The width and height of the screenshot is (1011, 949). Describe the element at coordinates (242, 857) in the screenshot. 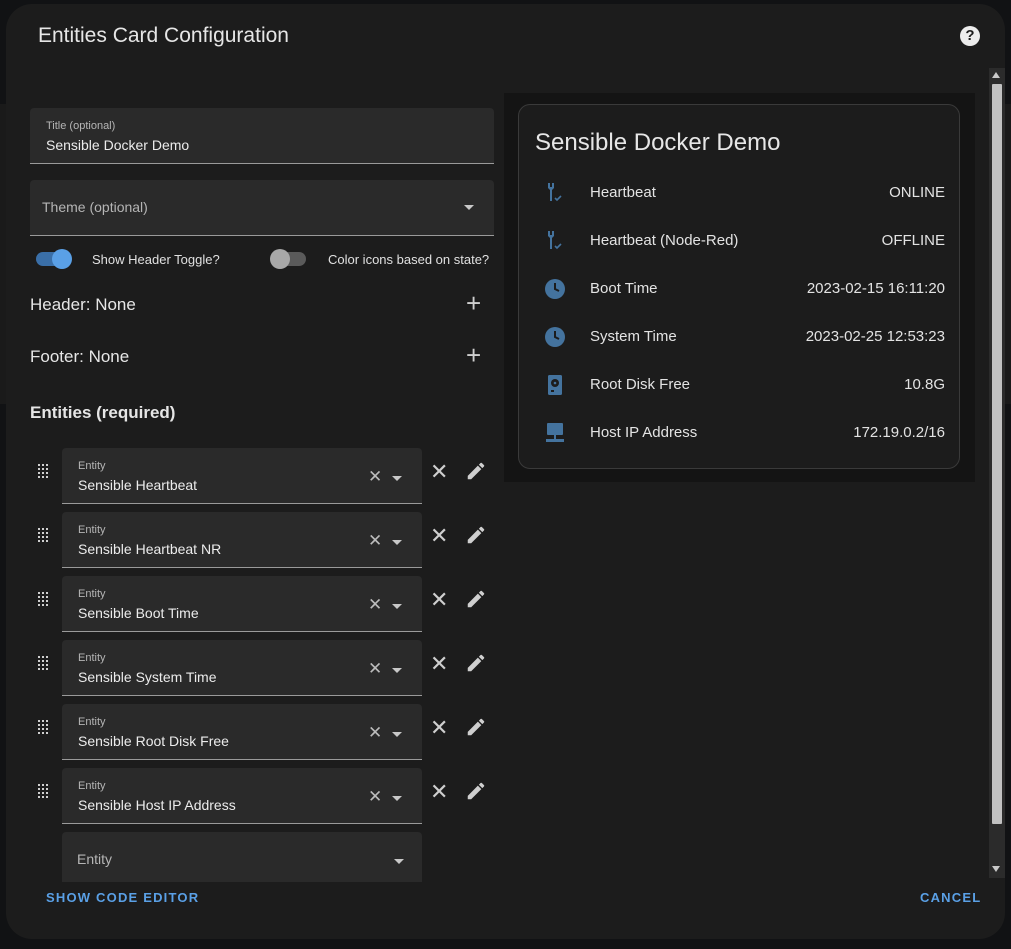

I see `new-entity-picker: Entity` at that location.